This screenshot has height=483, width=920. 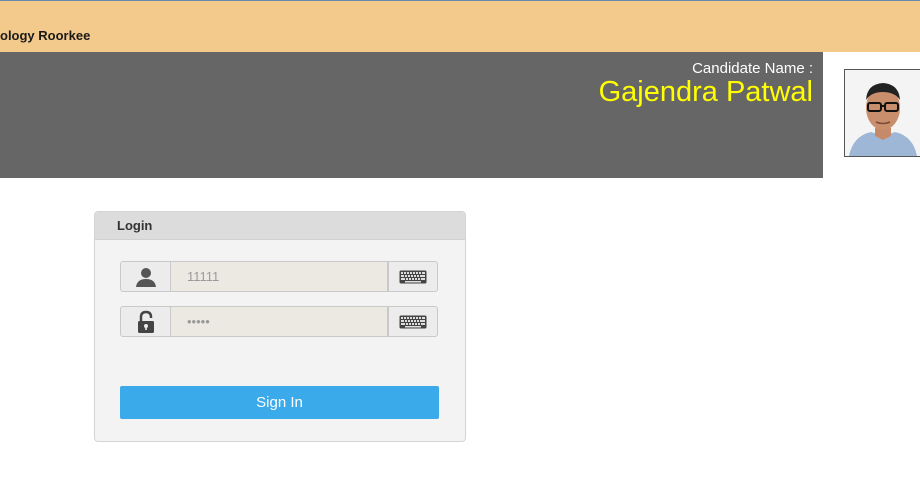 I want to click on username-row, so click(x=279, y=276).